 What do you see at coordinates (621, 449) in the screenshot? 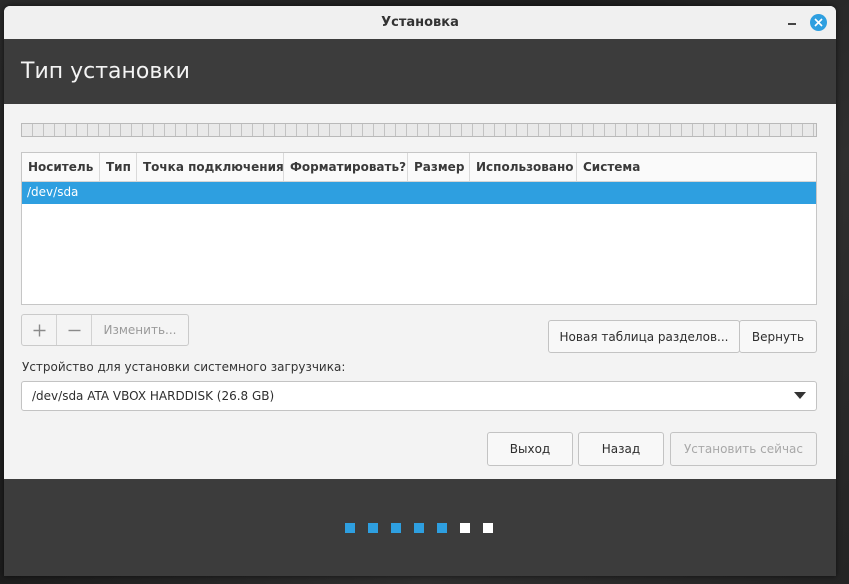
I see `back-button: Назад` at bounding box center [621, 449].